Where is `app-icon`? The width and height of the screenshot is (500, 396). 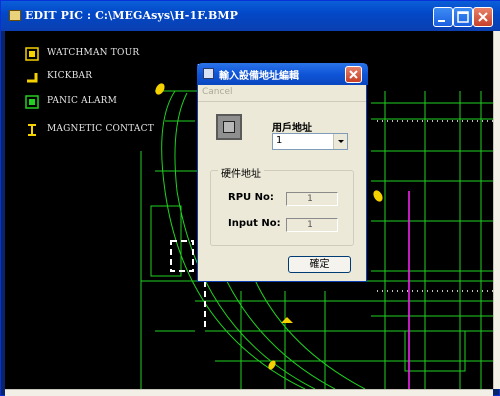
app-icon is located at coordinates (15, 15).